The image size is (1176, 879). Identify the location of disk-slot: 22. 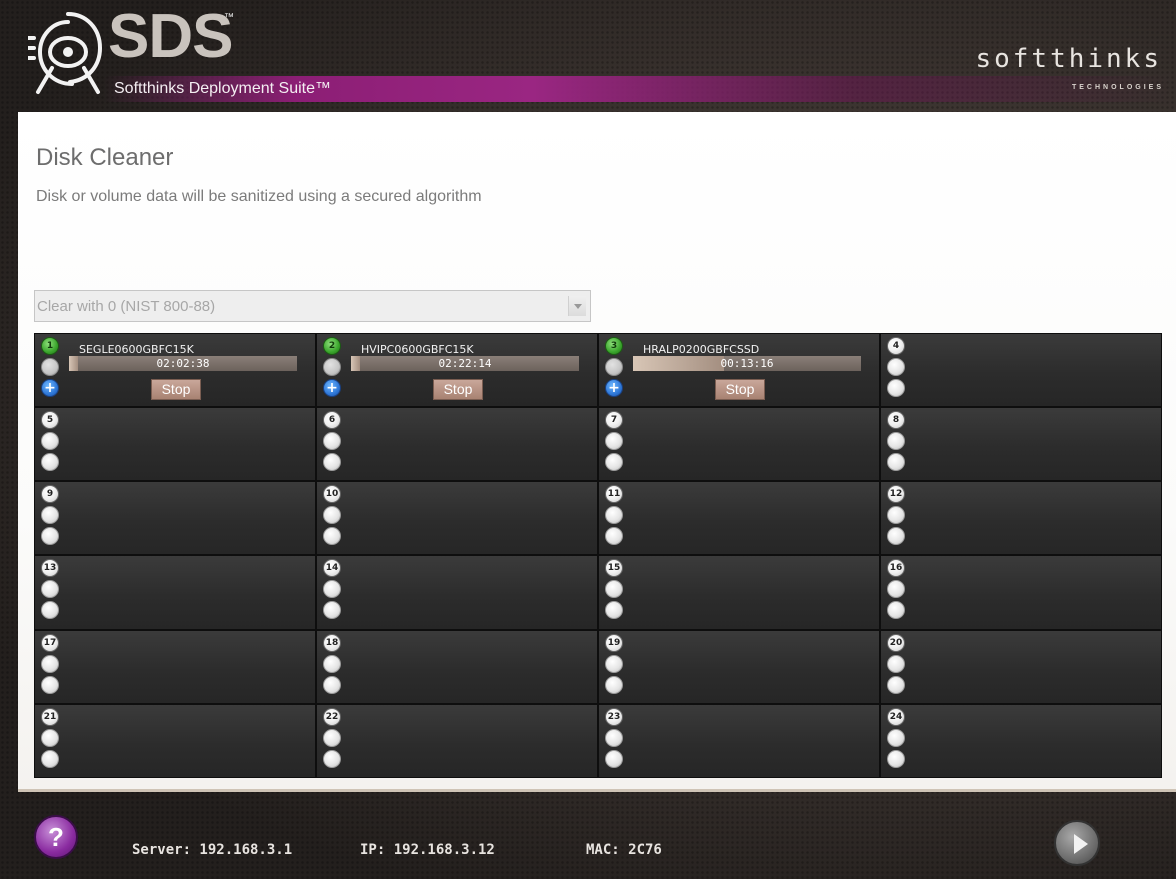
(457, 740).